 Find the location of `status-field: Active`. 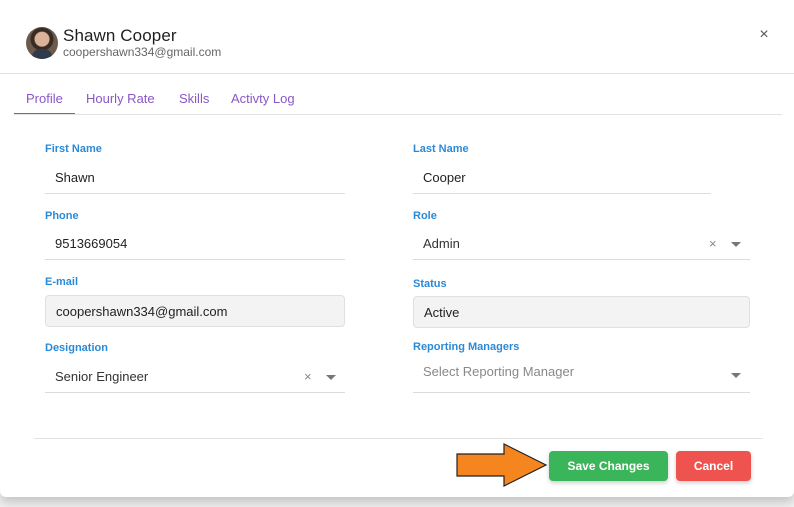

status-field: Active is located at coordinates (581, 312).